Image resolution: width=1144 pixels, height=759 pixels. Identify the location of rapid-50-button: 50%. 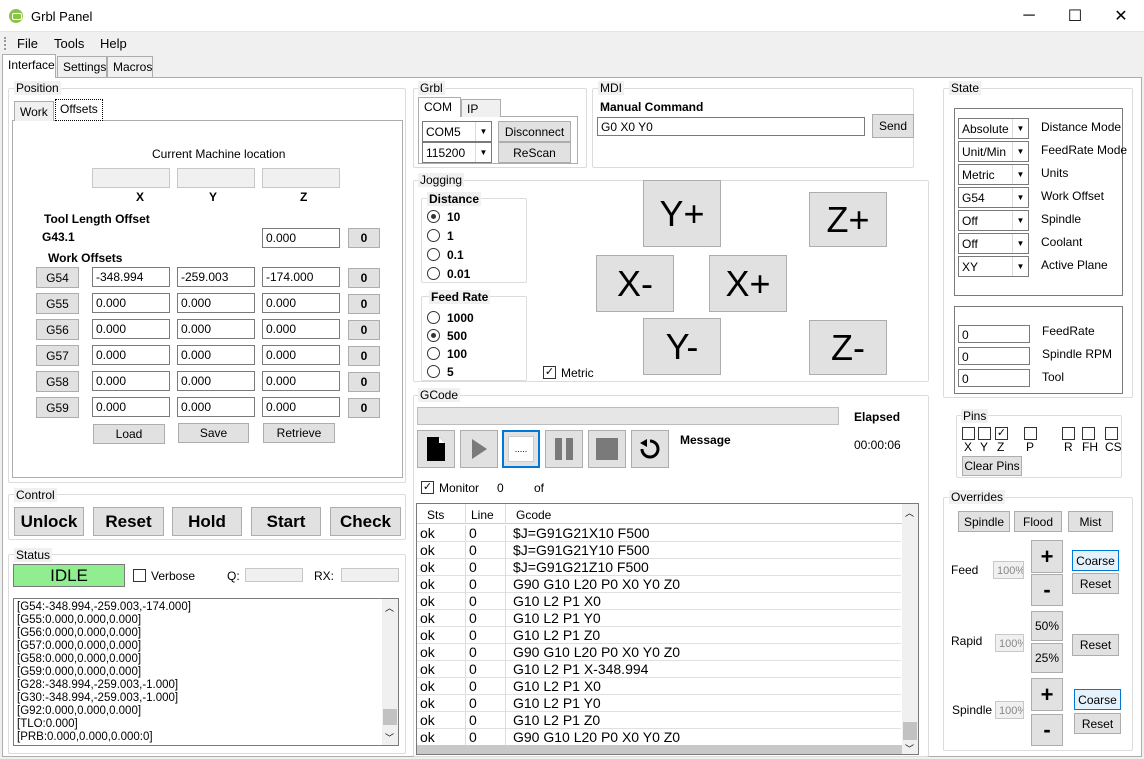
(1047, 626).